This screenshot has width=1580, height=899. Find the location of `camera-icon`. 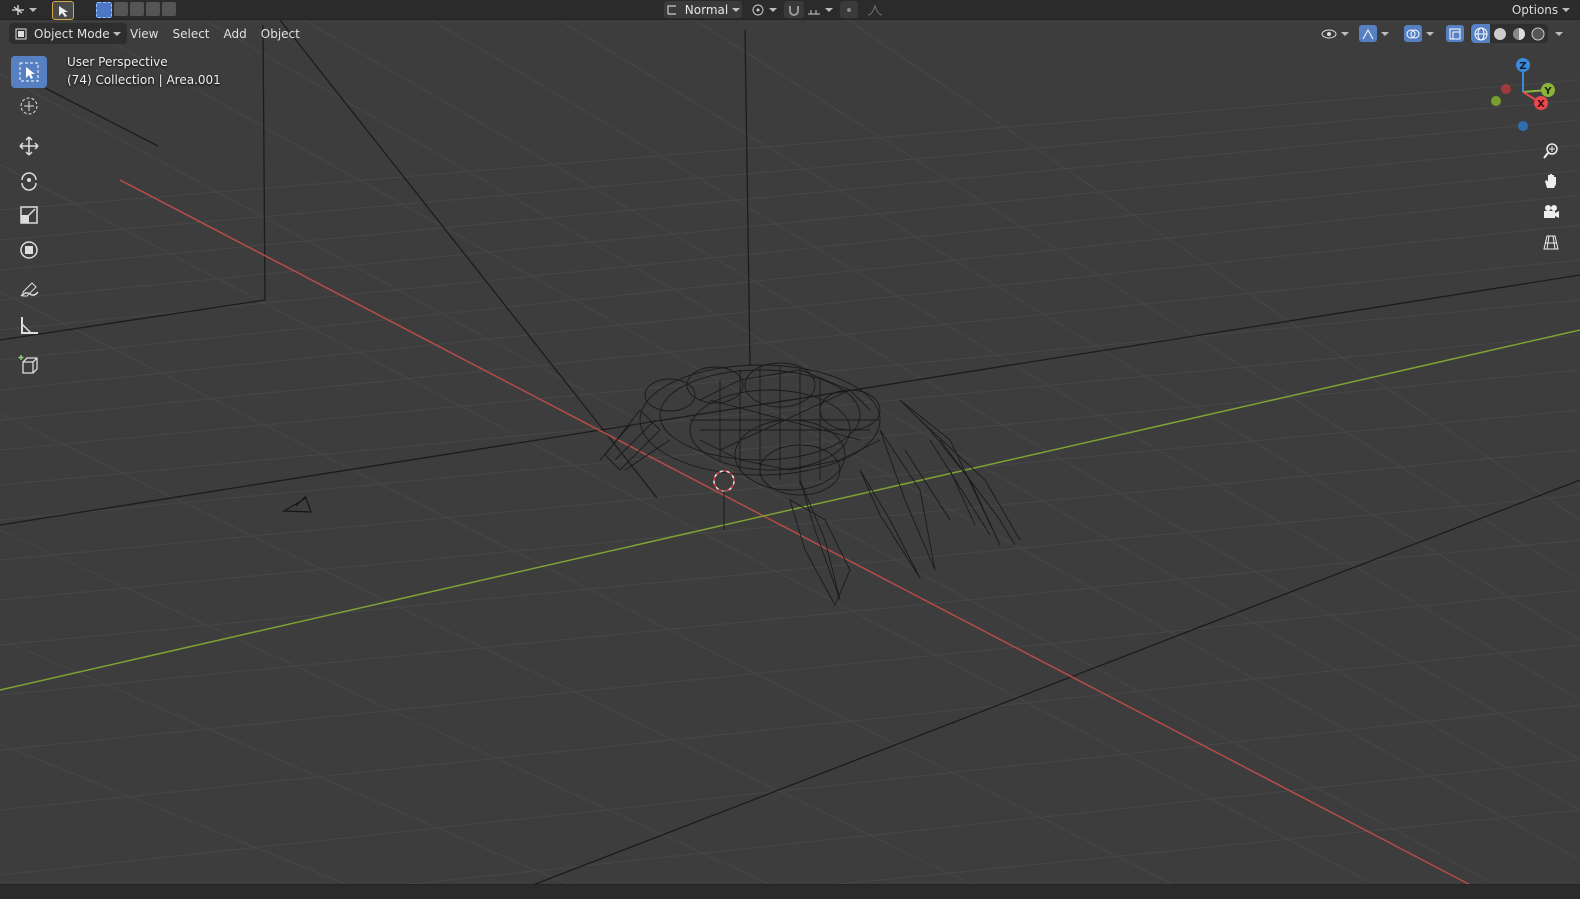

camera-icon is located at coordinates (1551, 211).